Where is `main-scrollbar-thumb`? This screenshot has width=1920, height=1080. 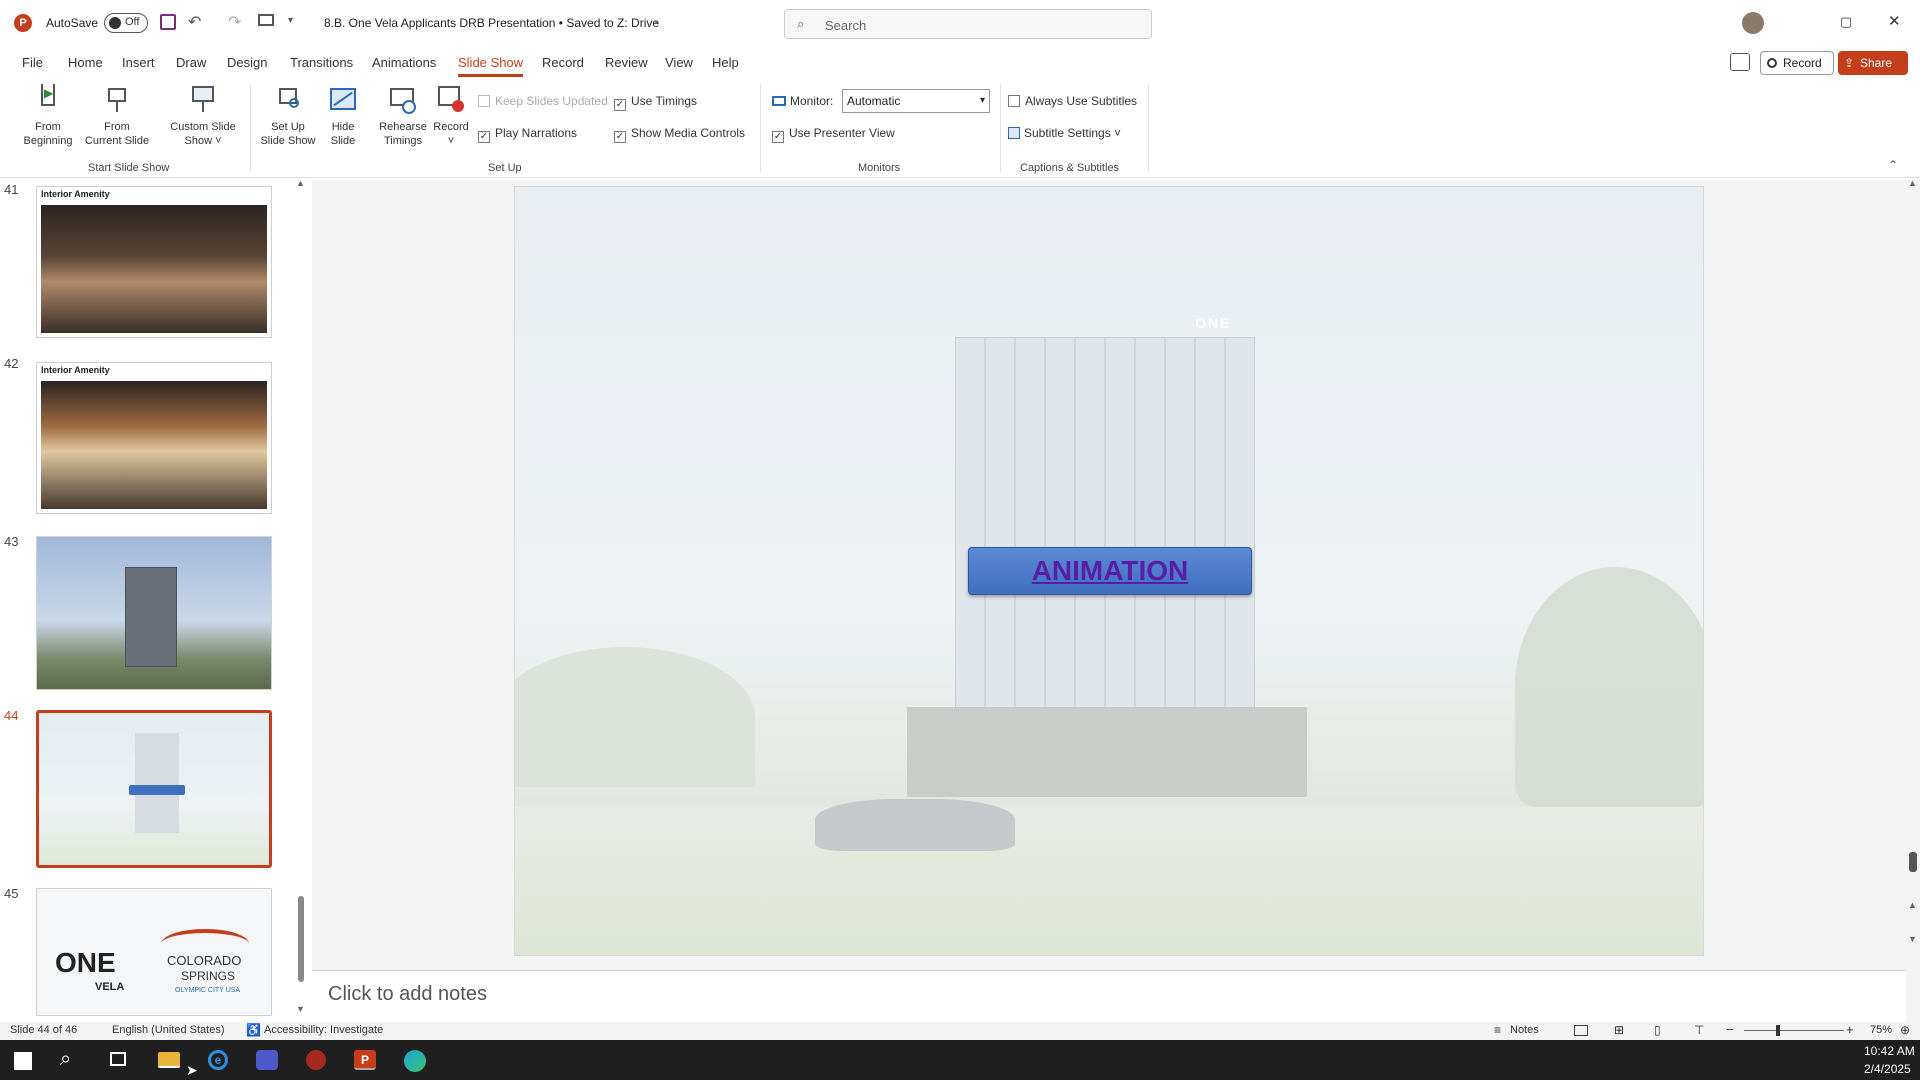
main-scrollbar-thumb is located at coordinates (1913, 862).